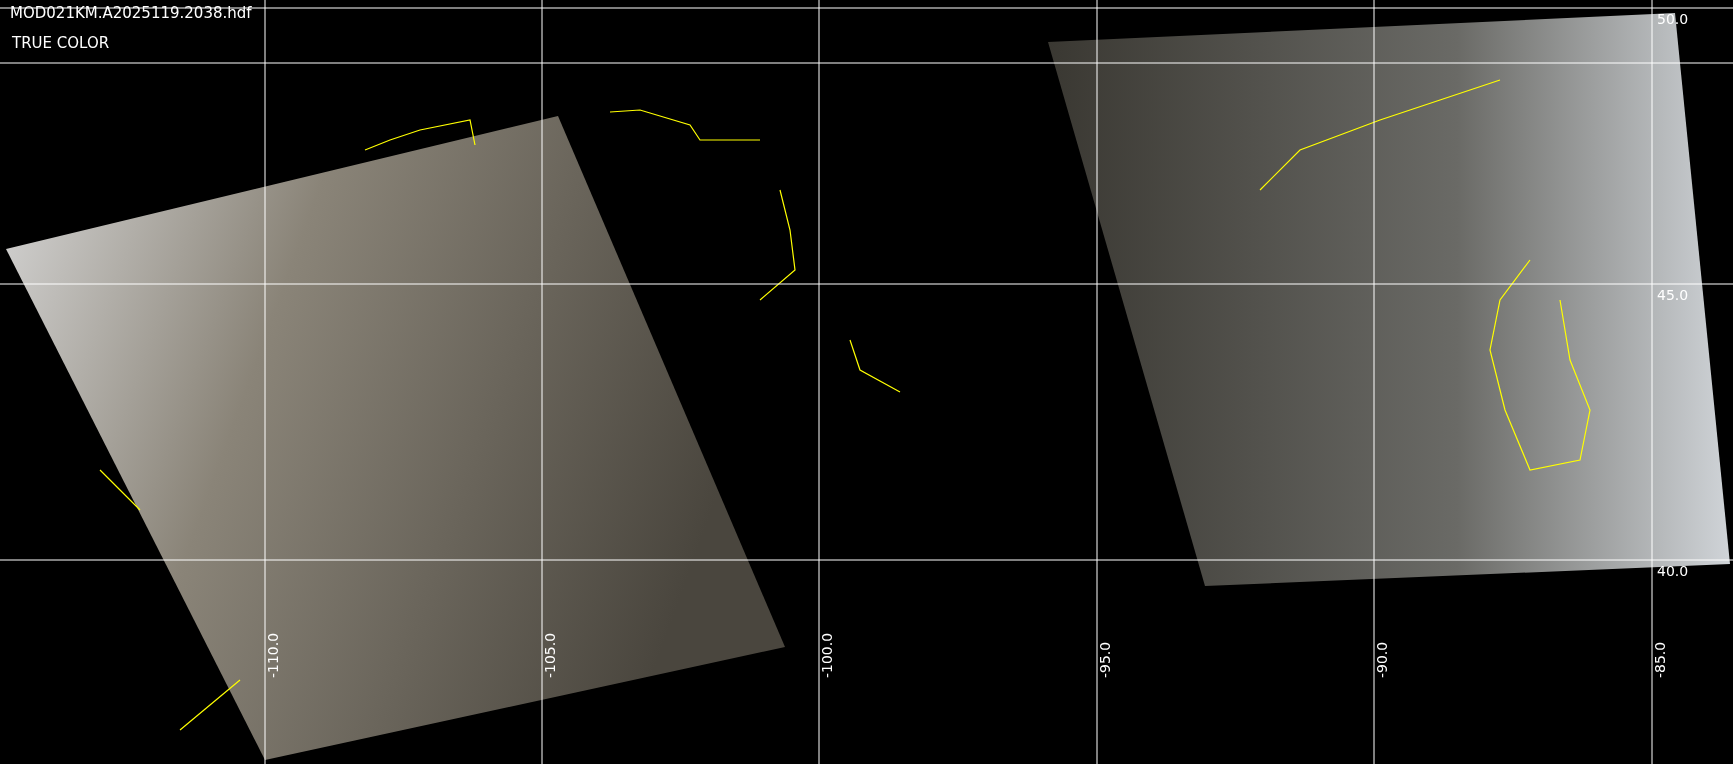 The height and width of the screenshot is (764, 1733). I want to click on longitude-label: -90.0, so click(1382, 659).